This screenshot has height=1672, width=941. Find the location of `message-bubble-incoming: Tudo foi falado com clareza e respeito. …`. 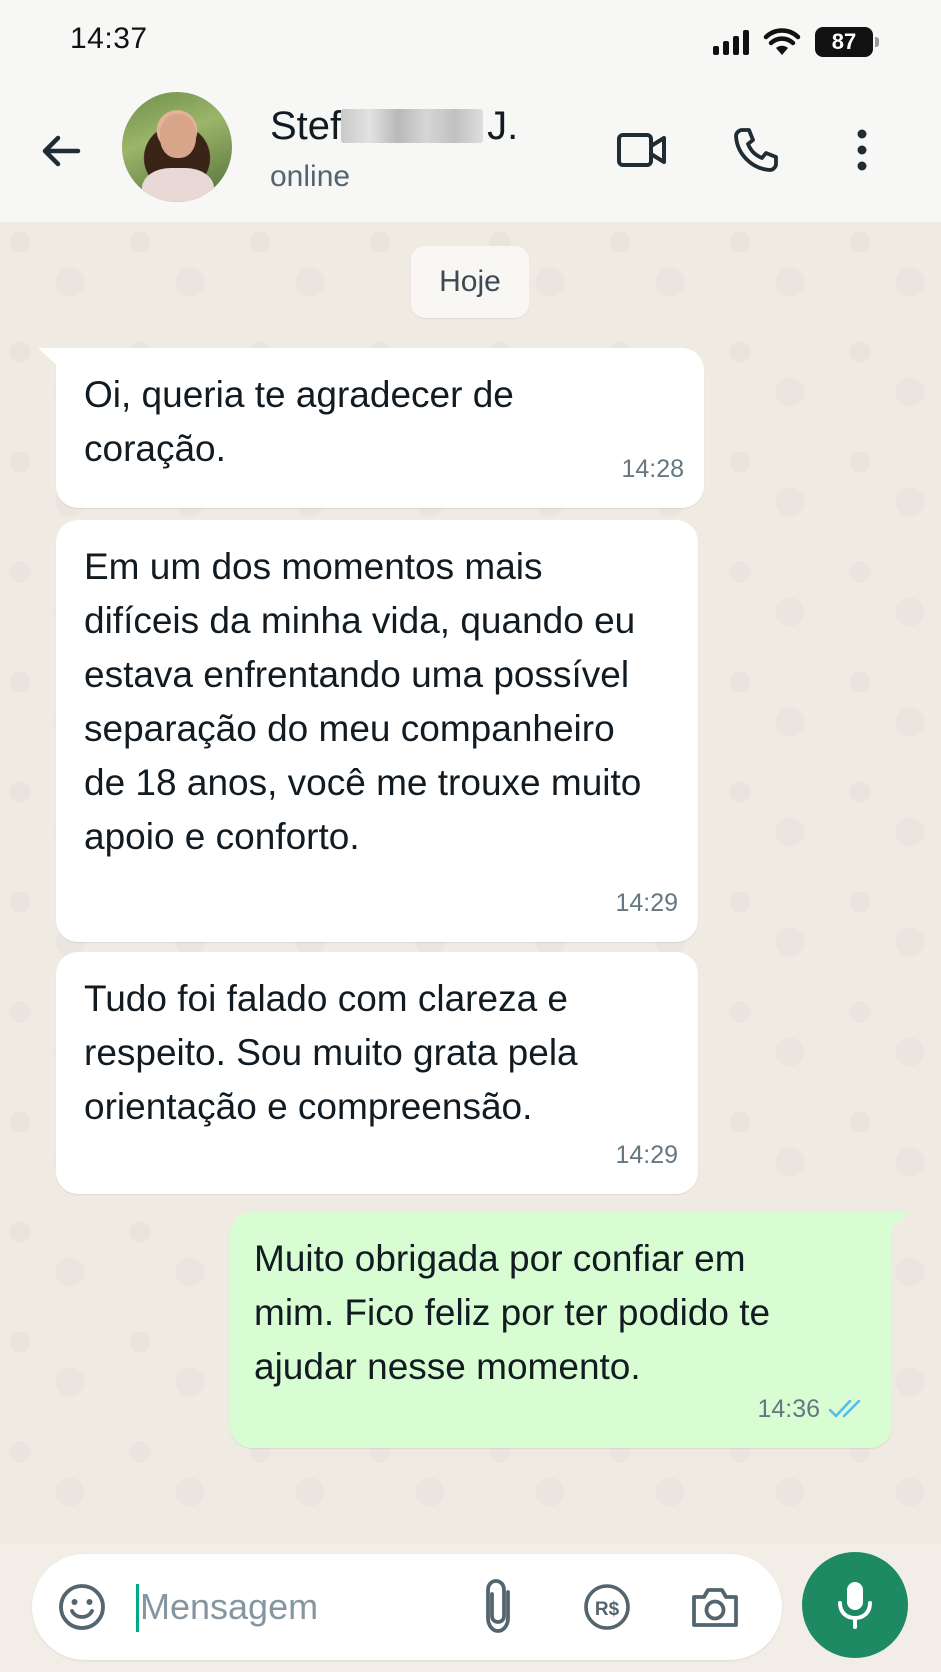

message-bubble-incoming: Tudo foi falado com clareza e respeito. … is located at coordinates (377, 1073).